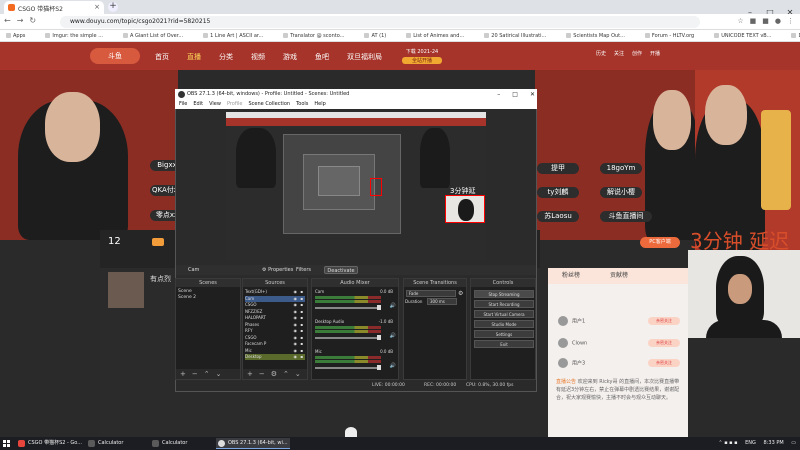 This screenshot has height=450, width=800. I want to click on source-item: Mic ◉ ▪, so click(275, 351).